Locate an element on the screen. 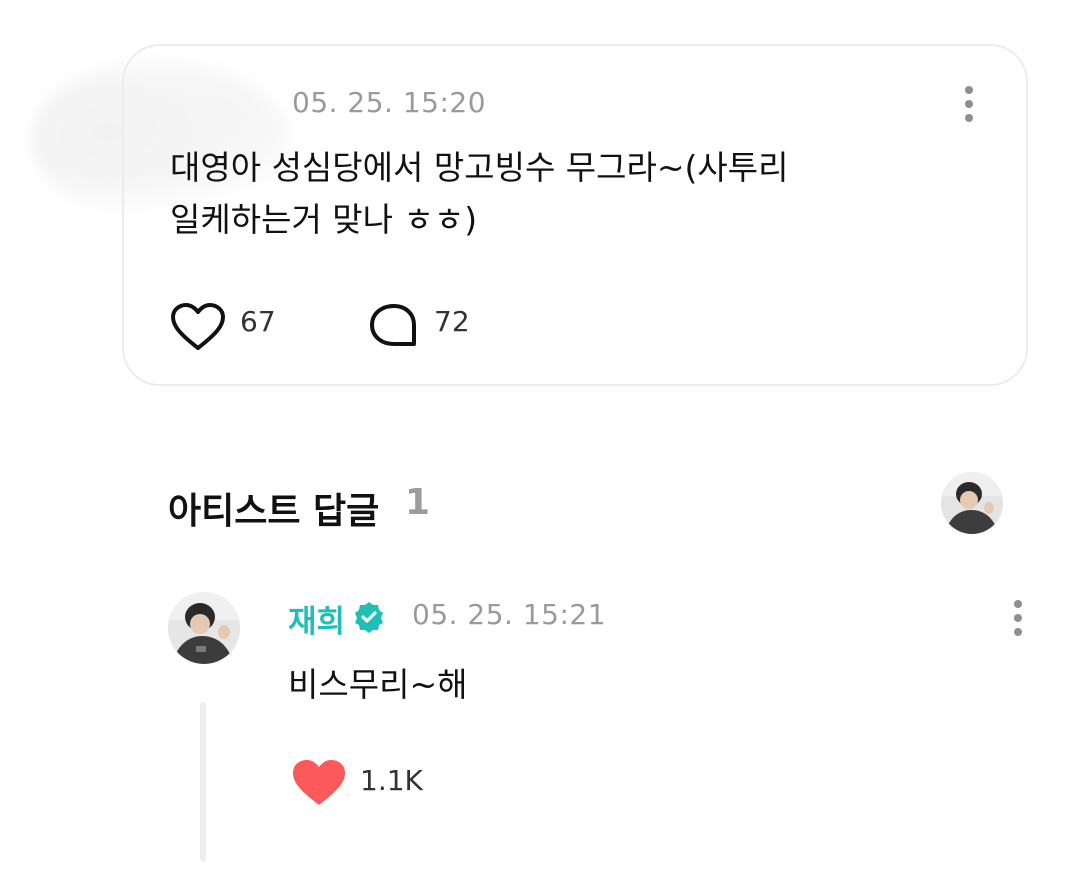 The height and width of the screenshot is (876, 1080). reply-text: 비스무리~해 is located at coordinates (378, 684).